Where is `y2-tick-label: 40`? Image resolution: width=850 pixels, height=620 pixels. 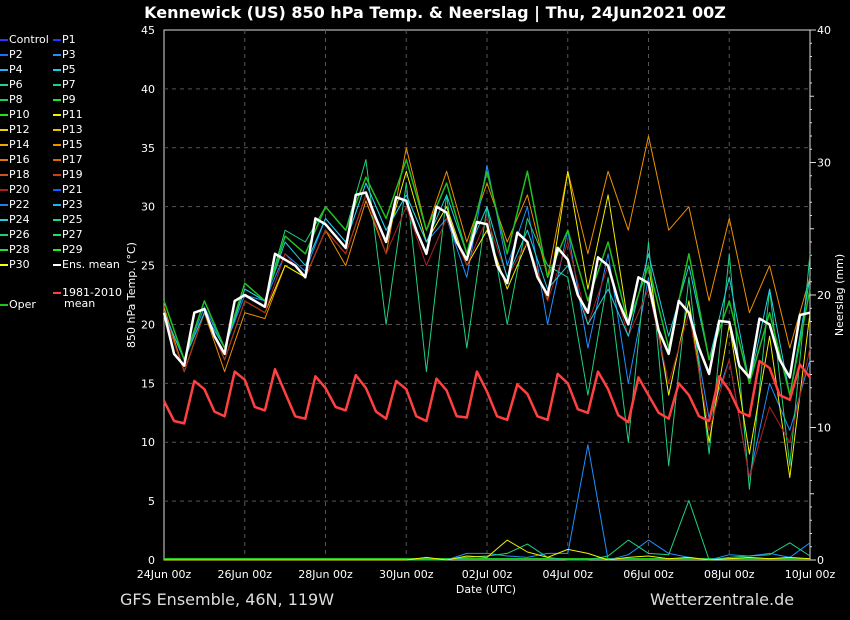
y2-tick-label: 40 is located at coordinates (824, 30).